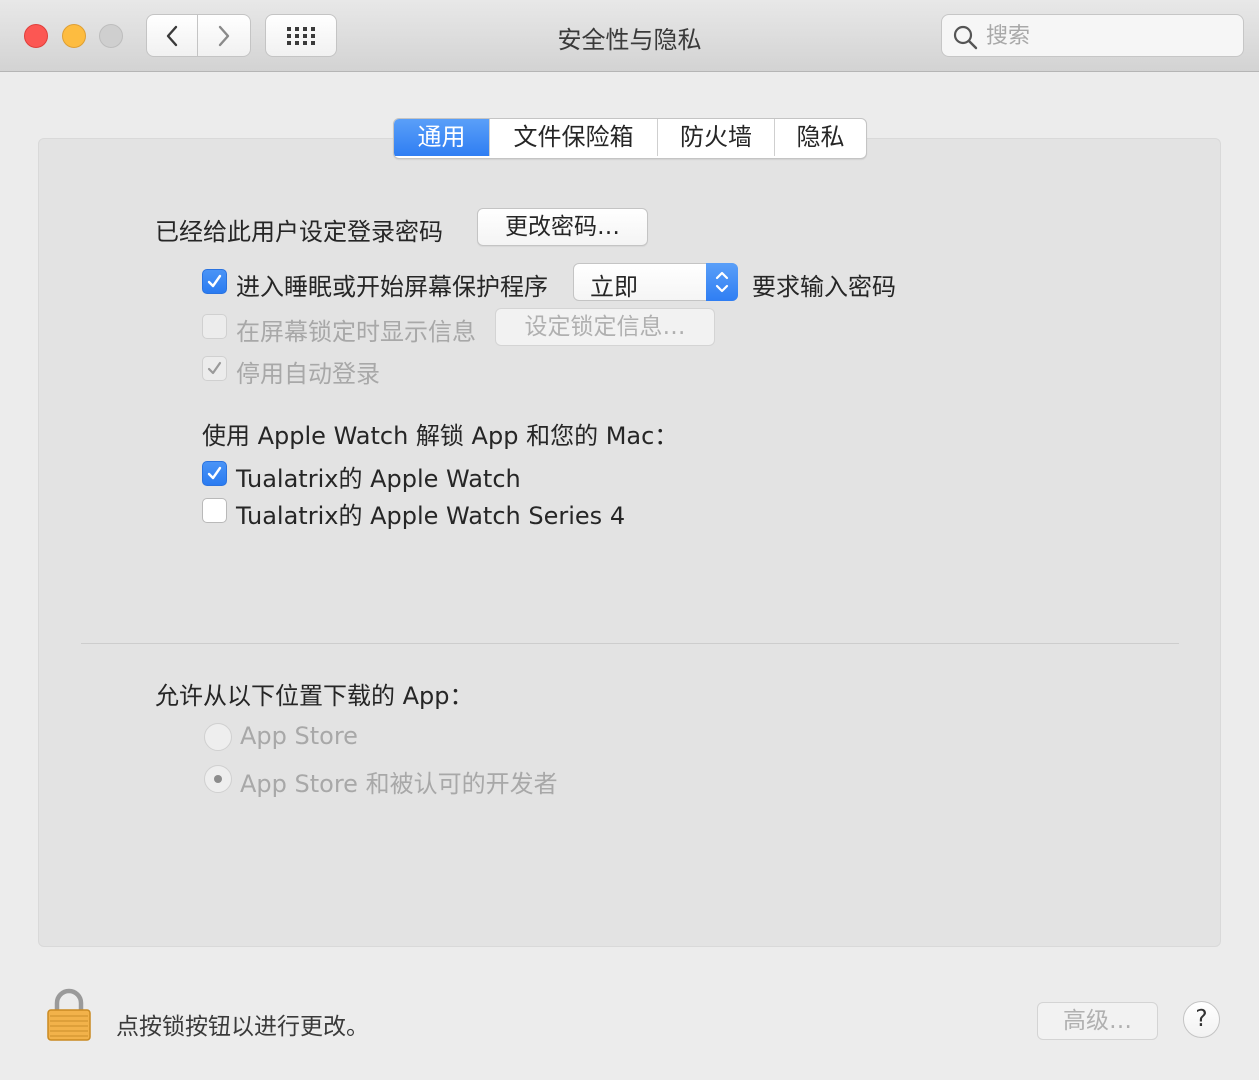  I want to click on show-message-label: 在屏幕锁定时显示信息, so click(356, 332).